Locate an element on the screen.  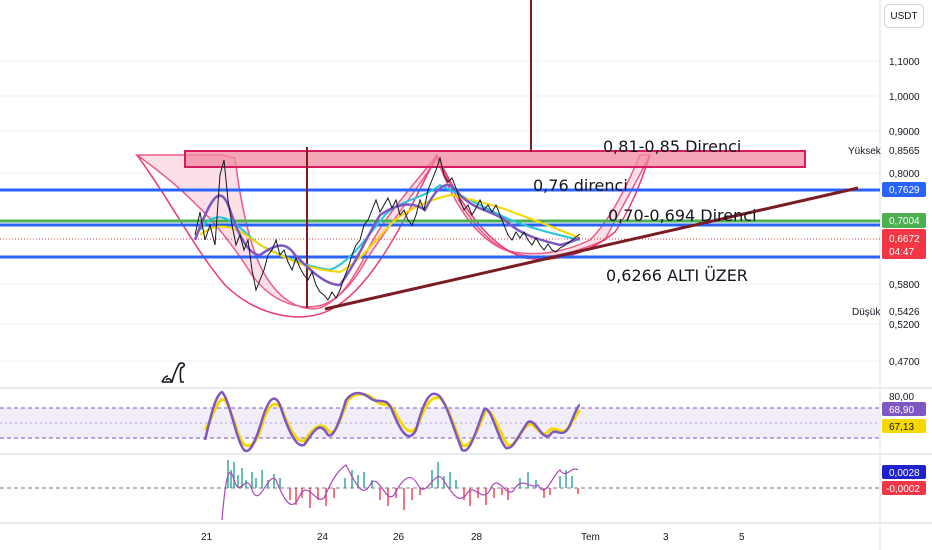
macd-line is located at coordinates (400, 492).